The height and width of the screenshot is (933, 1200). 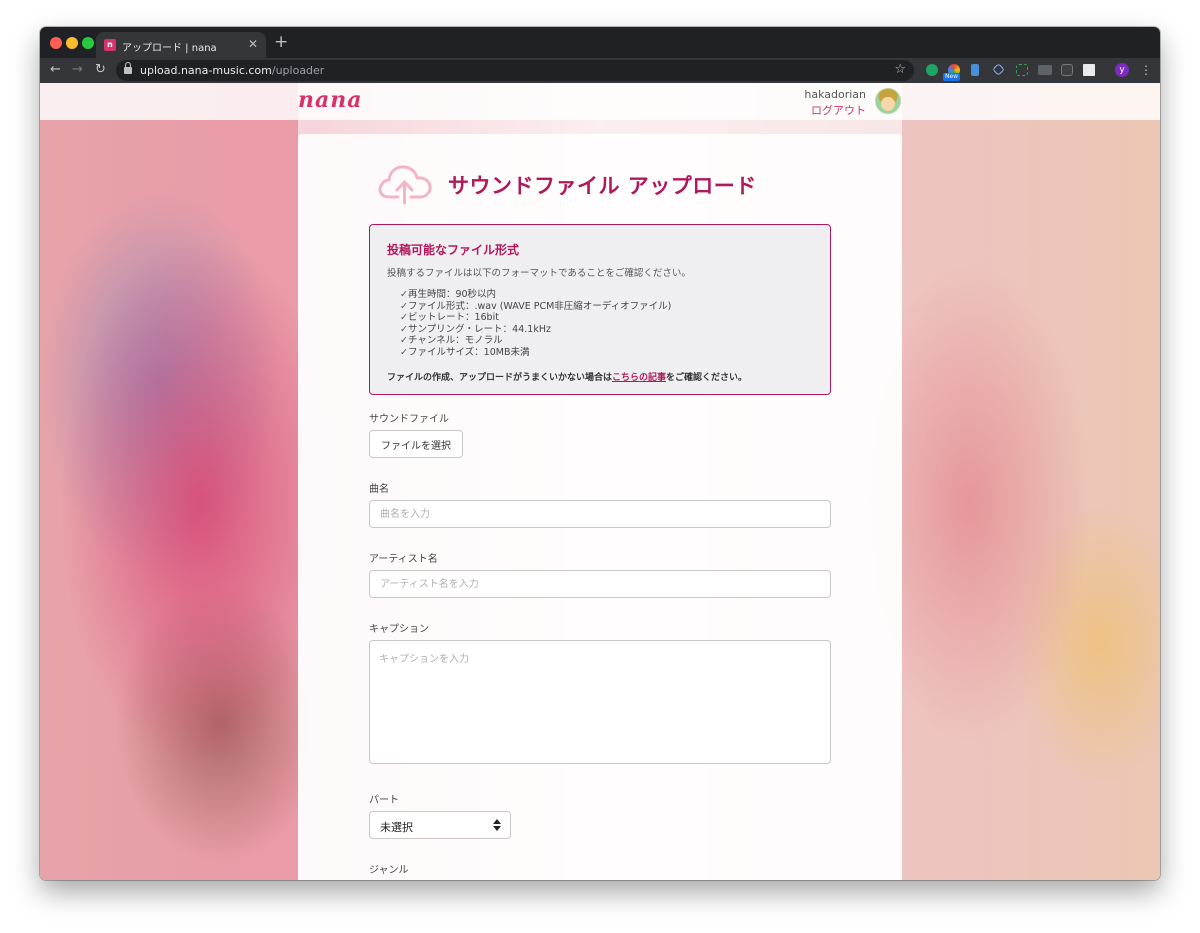 I want to click on part-label: パート, so click(x=384, y=800).